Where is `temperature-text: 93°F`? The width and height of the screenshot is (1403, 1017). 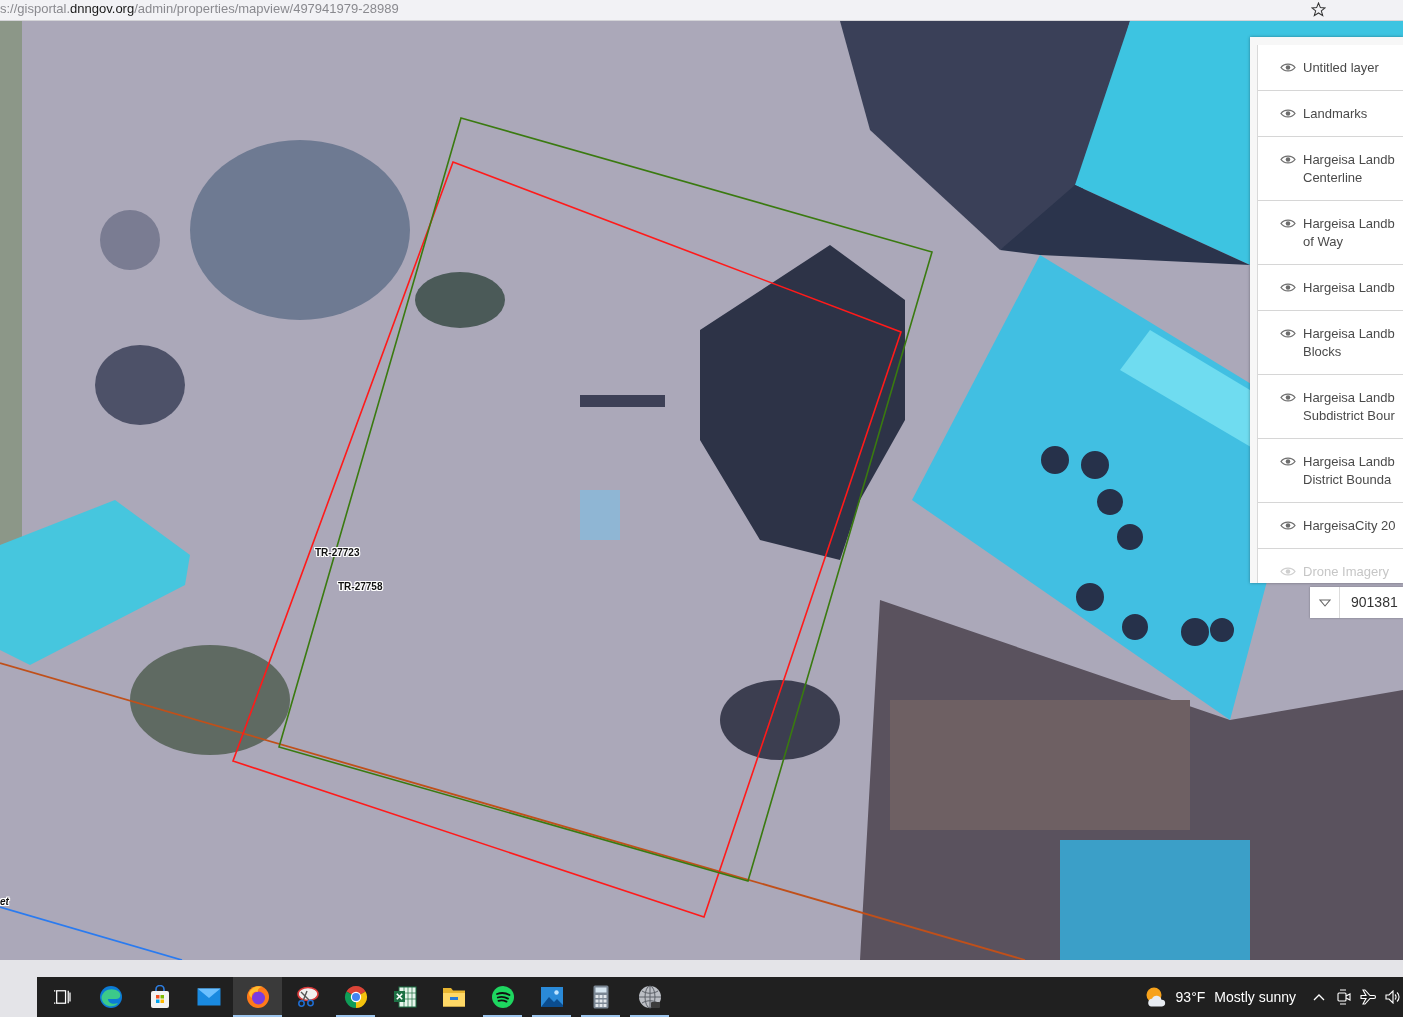 temperature-text: 93°F is located at coordinates (1190, 997).